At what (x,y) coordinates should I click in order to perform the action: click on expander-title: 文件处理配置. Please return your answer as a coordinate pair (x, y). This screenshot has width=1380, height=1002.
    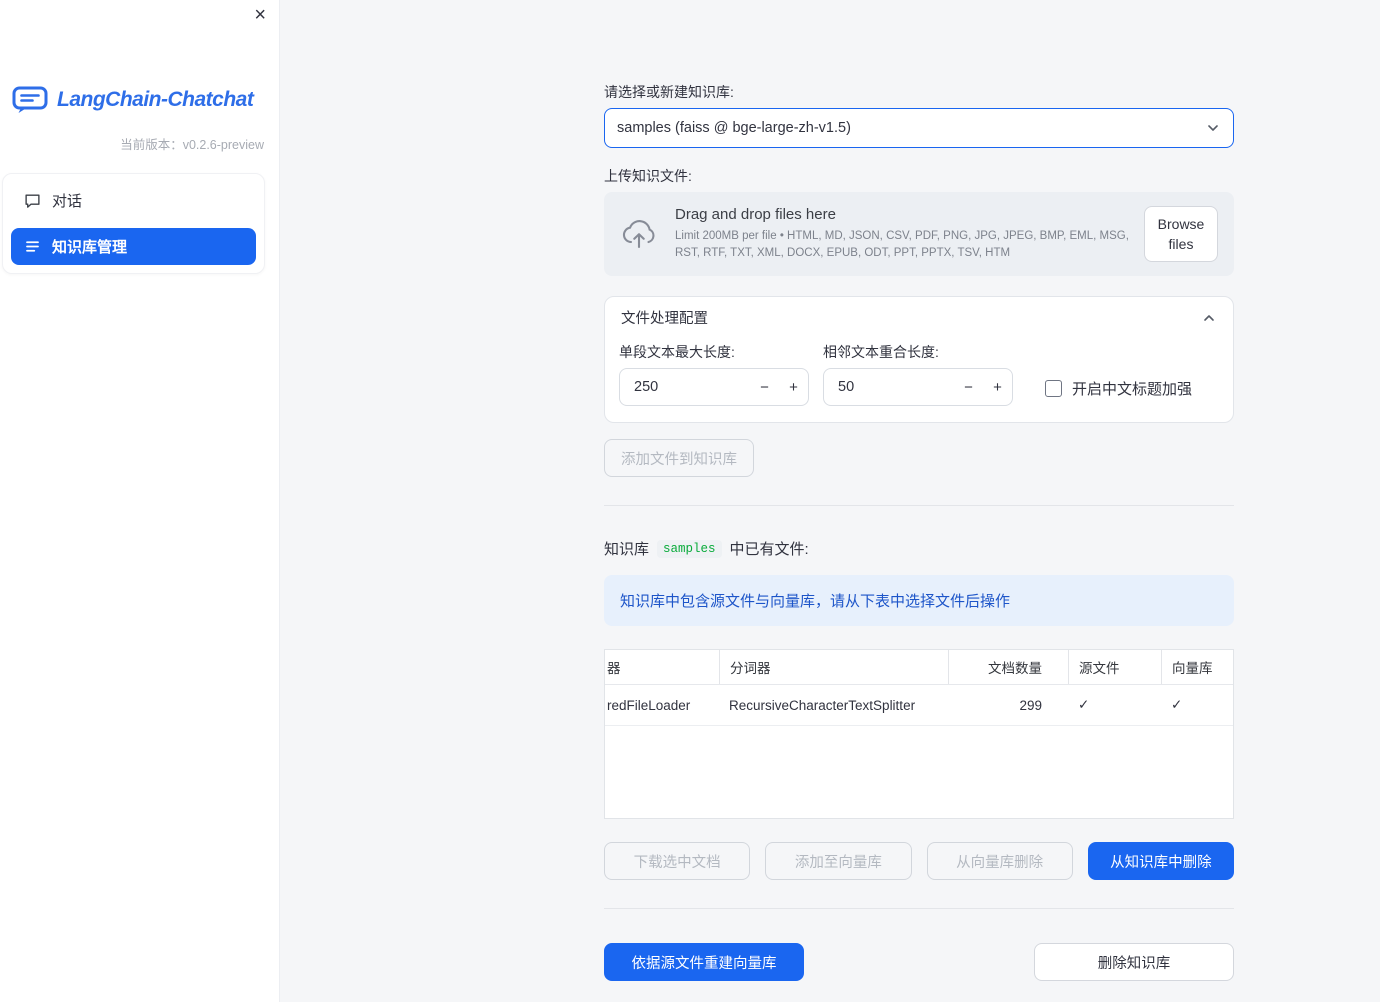
    Looking at the image, I should click on (664, 319).